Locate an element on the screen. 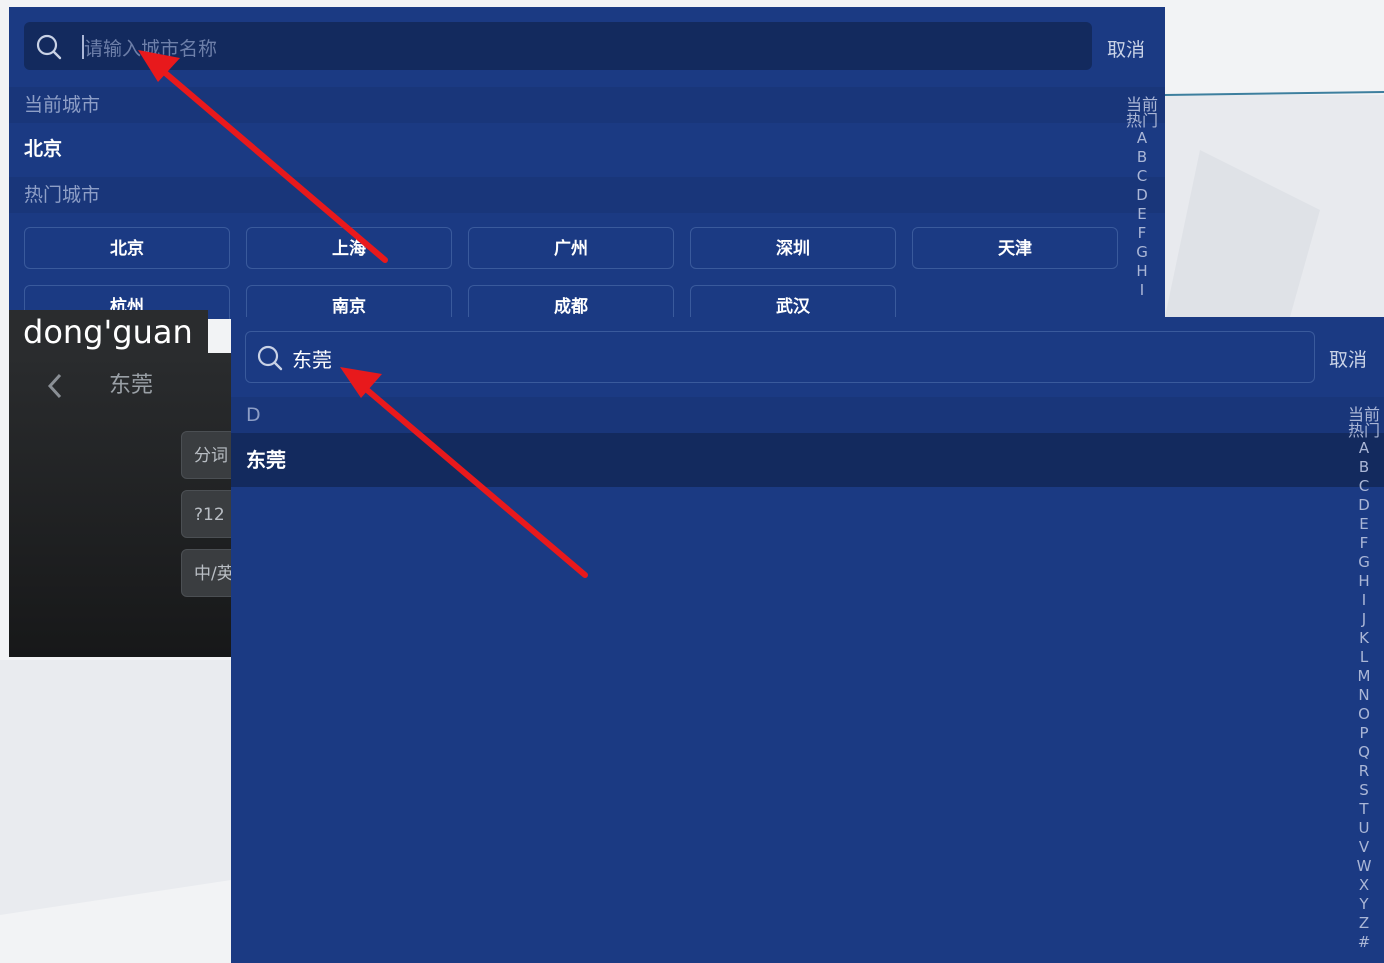 The image size is (1384, 963). hot-city-chip: 北京 is located at coordinates (127, 248).